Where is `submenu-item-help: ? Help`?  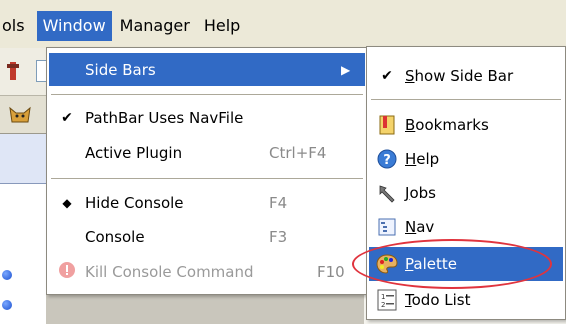
submenu-item-help: ? Help is located at coordinates (466, 159).